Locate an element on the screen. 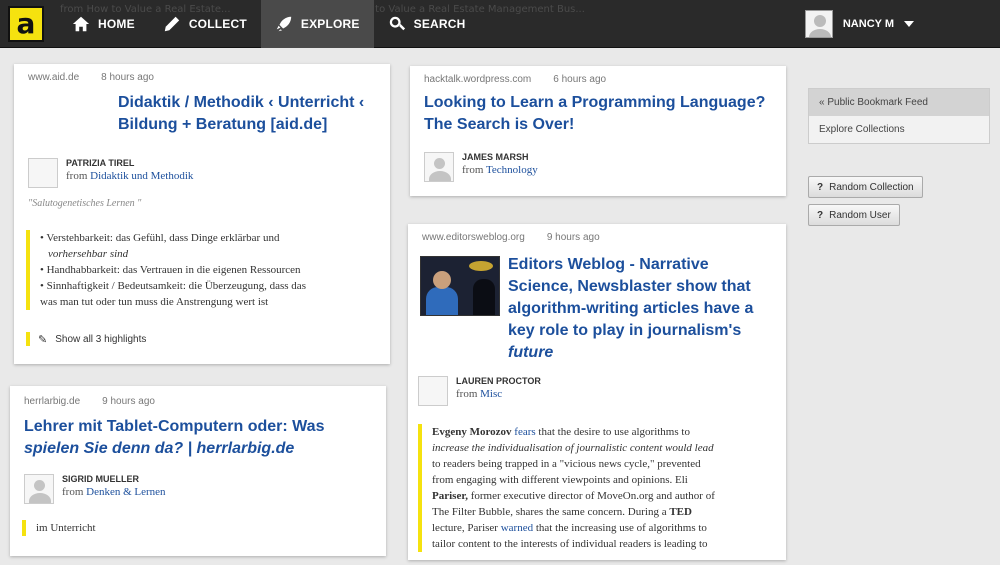  nav-collect: Collect is located at coordinates (205, 24).